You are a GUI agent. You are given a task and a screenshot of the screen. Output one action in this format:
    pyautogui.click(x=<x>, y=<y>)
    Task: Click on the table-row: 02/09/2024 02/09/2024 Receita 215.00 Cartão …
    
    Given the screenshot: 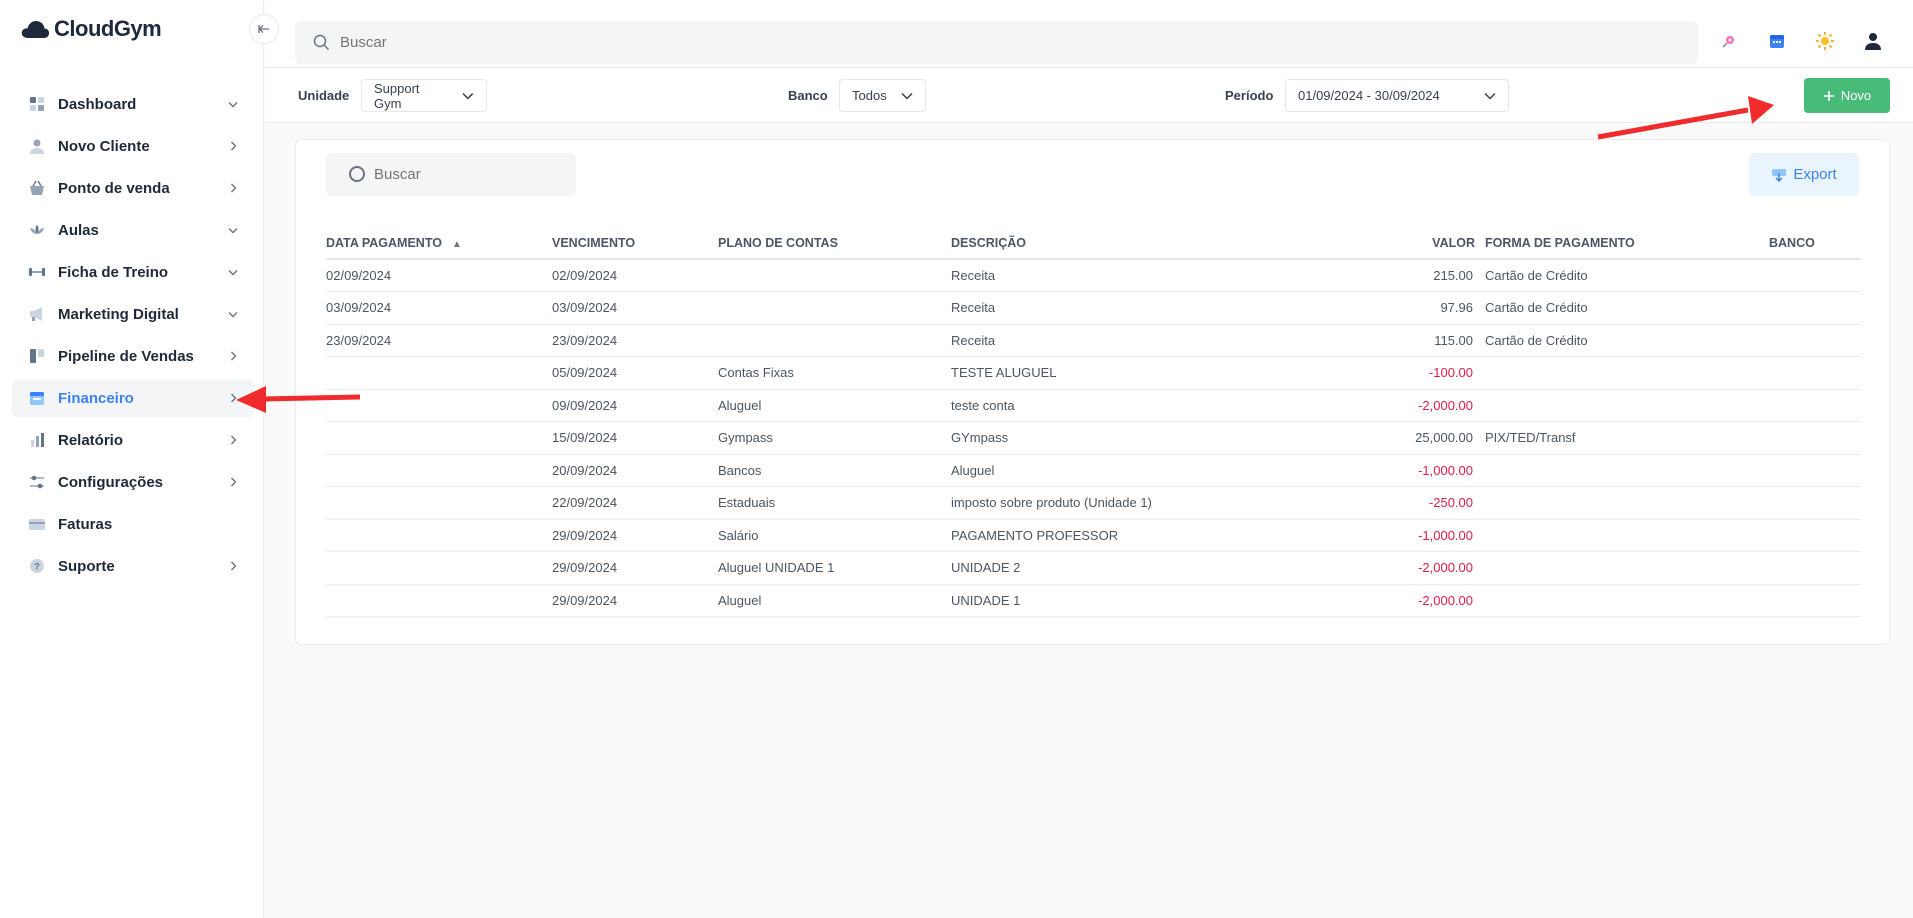 What is the action you would take?
    pyautogui.click(x=1093, y=275)
    